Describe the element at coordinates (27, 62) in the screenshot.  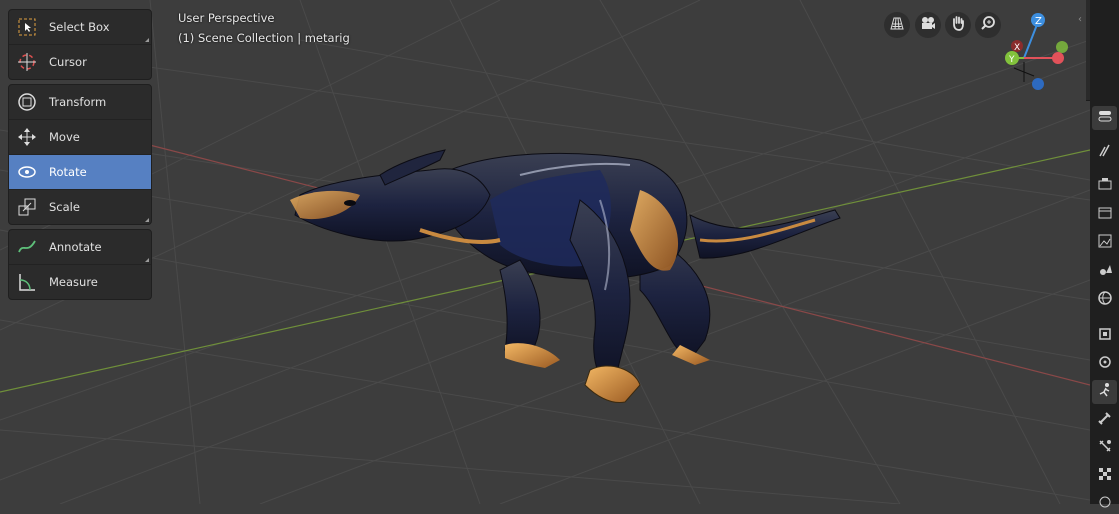
I see `cursor-icon` at that location.